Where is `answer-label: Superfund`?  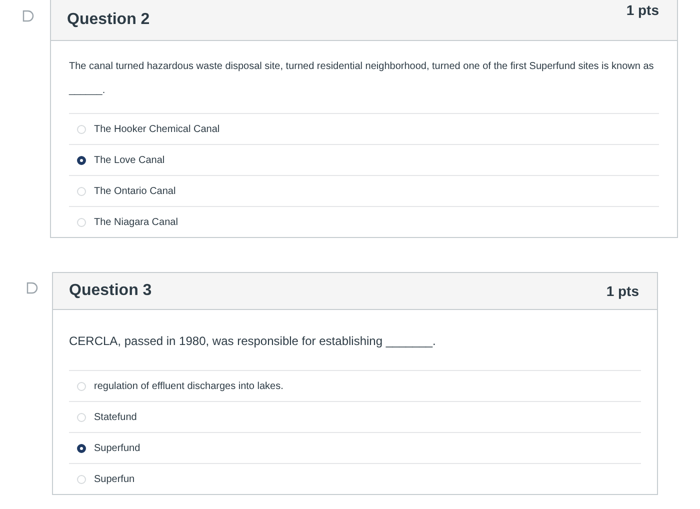
answer-label: Superfund is located at coordinates (117, 448).